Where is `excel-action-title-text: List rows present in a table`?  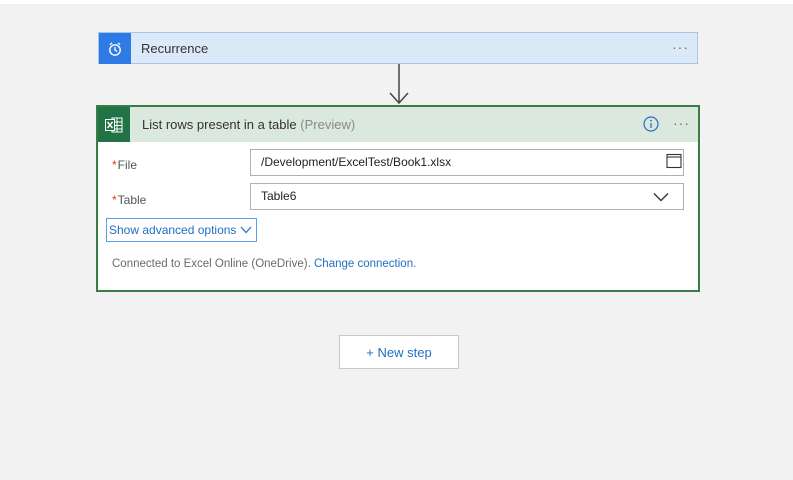
excel-action-title-text: List rows present in a table is located at coordinates (219, 124).